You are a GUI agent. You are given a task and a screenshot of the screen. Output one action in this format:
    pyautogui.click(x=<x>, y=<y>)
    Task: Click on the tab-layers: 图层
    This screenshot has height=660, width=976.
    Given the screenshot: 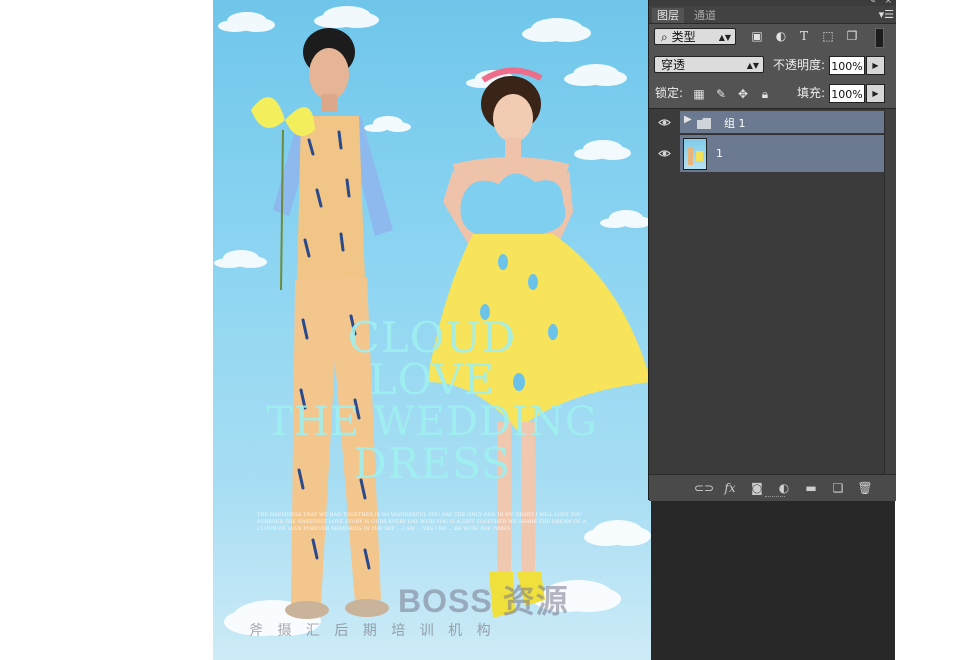 What is the action you would take?
    pyautogui.click(x=668, y=15)
    